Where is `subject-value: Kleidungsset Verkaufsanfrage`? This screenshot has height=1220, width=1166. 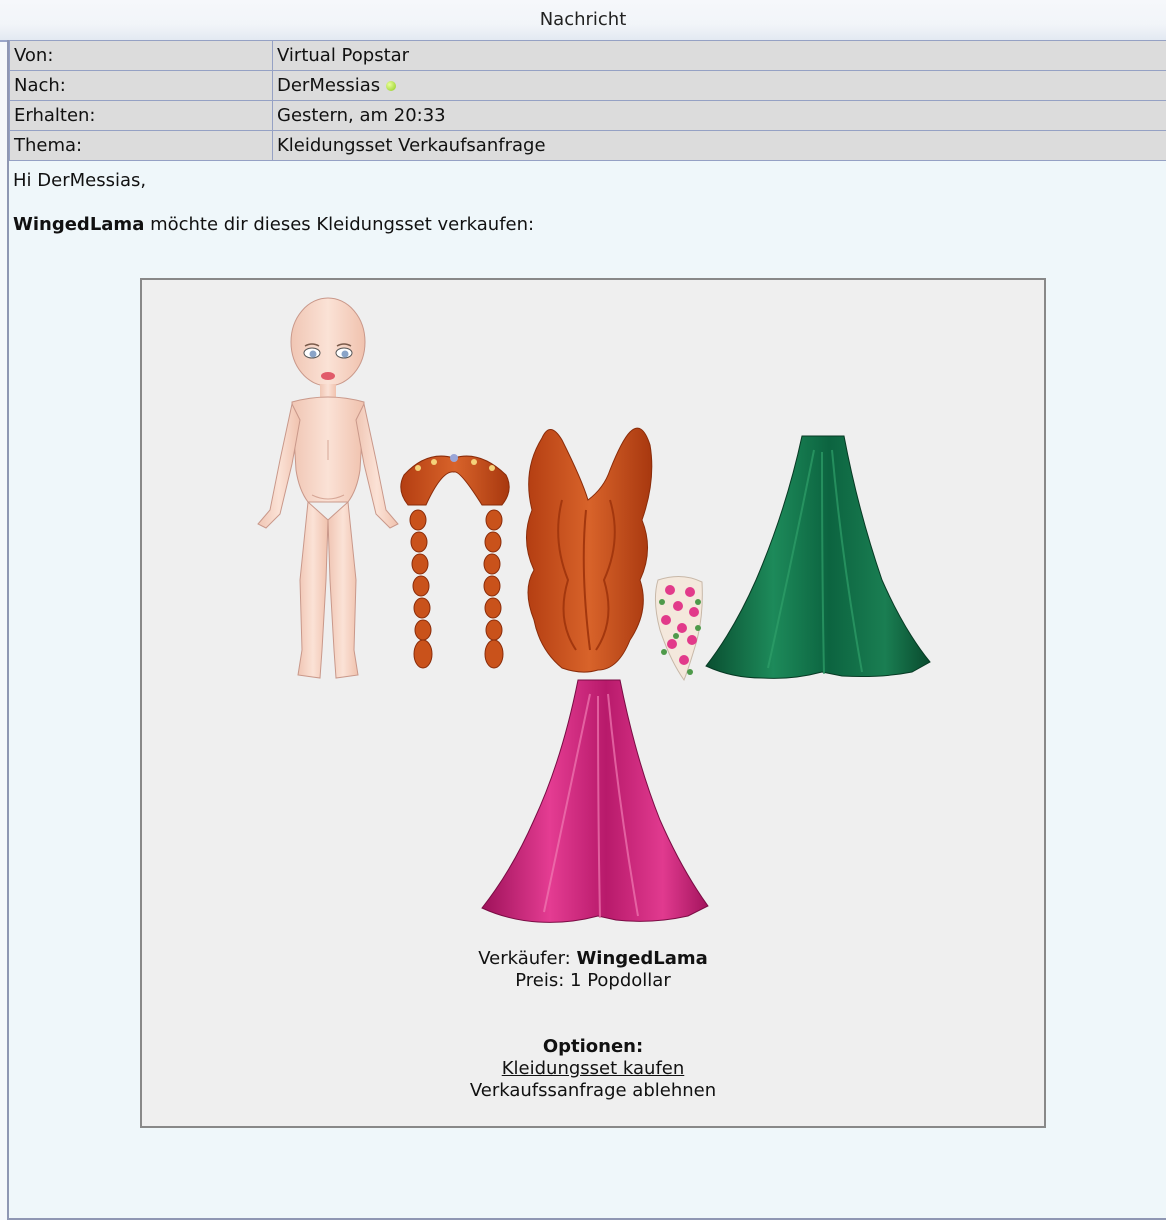 subject-value: Kleidungsset Verkaufsanfrage is located at coordinates (719, 145).